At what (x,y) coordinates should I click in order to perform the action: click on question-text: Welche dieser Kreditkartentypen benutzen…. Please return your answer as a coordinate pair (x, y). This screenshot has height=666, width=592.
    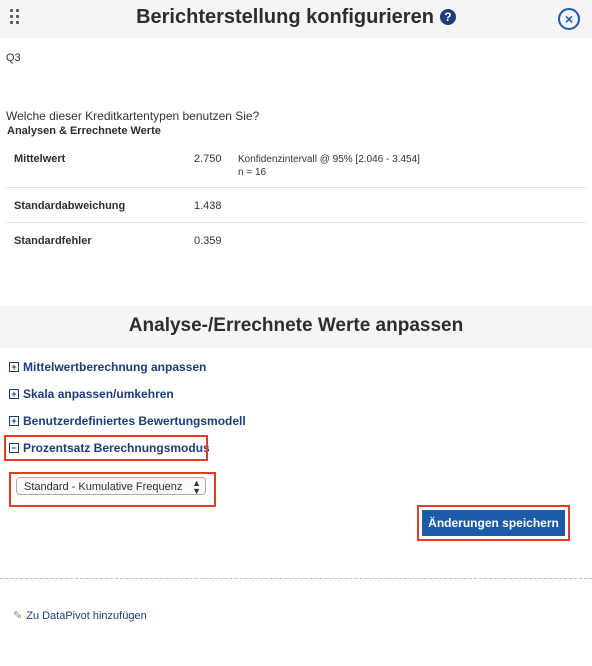
    Looking at the image, I should click on (133, 116).